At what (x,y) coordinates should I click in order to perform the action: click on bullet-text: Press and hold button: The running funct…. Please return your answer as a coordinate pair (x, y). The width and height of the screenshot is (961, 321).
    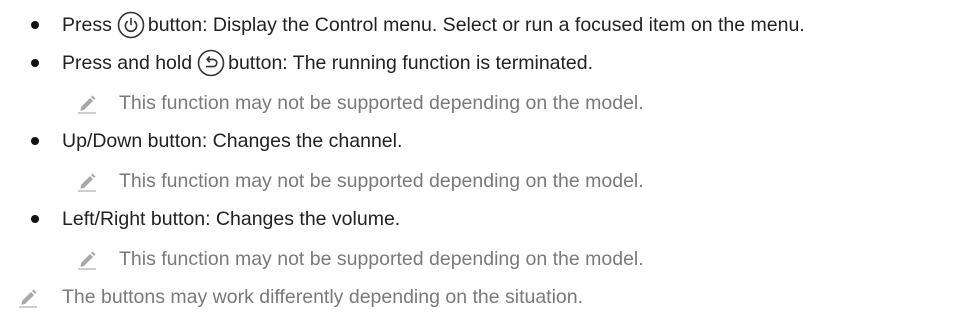
    Looking at the image, I should click on (328, 63).